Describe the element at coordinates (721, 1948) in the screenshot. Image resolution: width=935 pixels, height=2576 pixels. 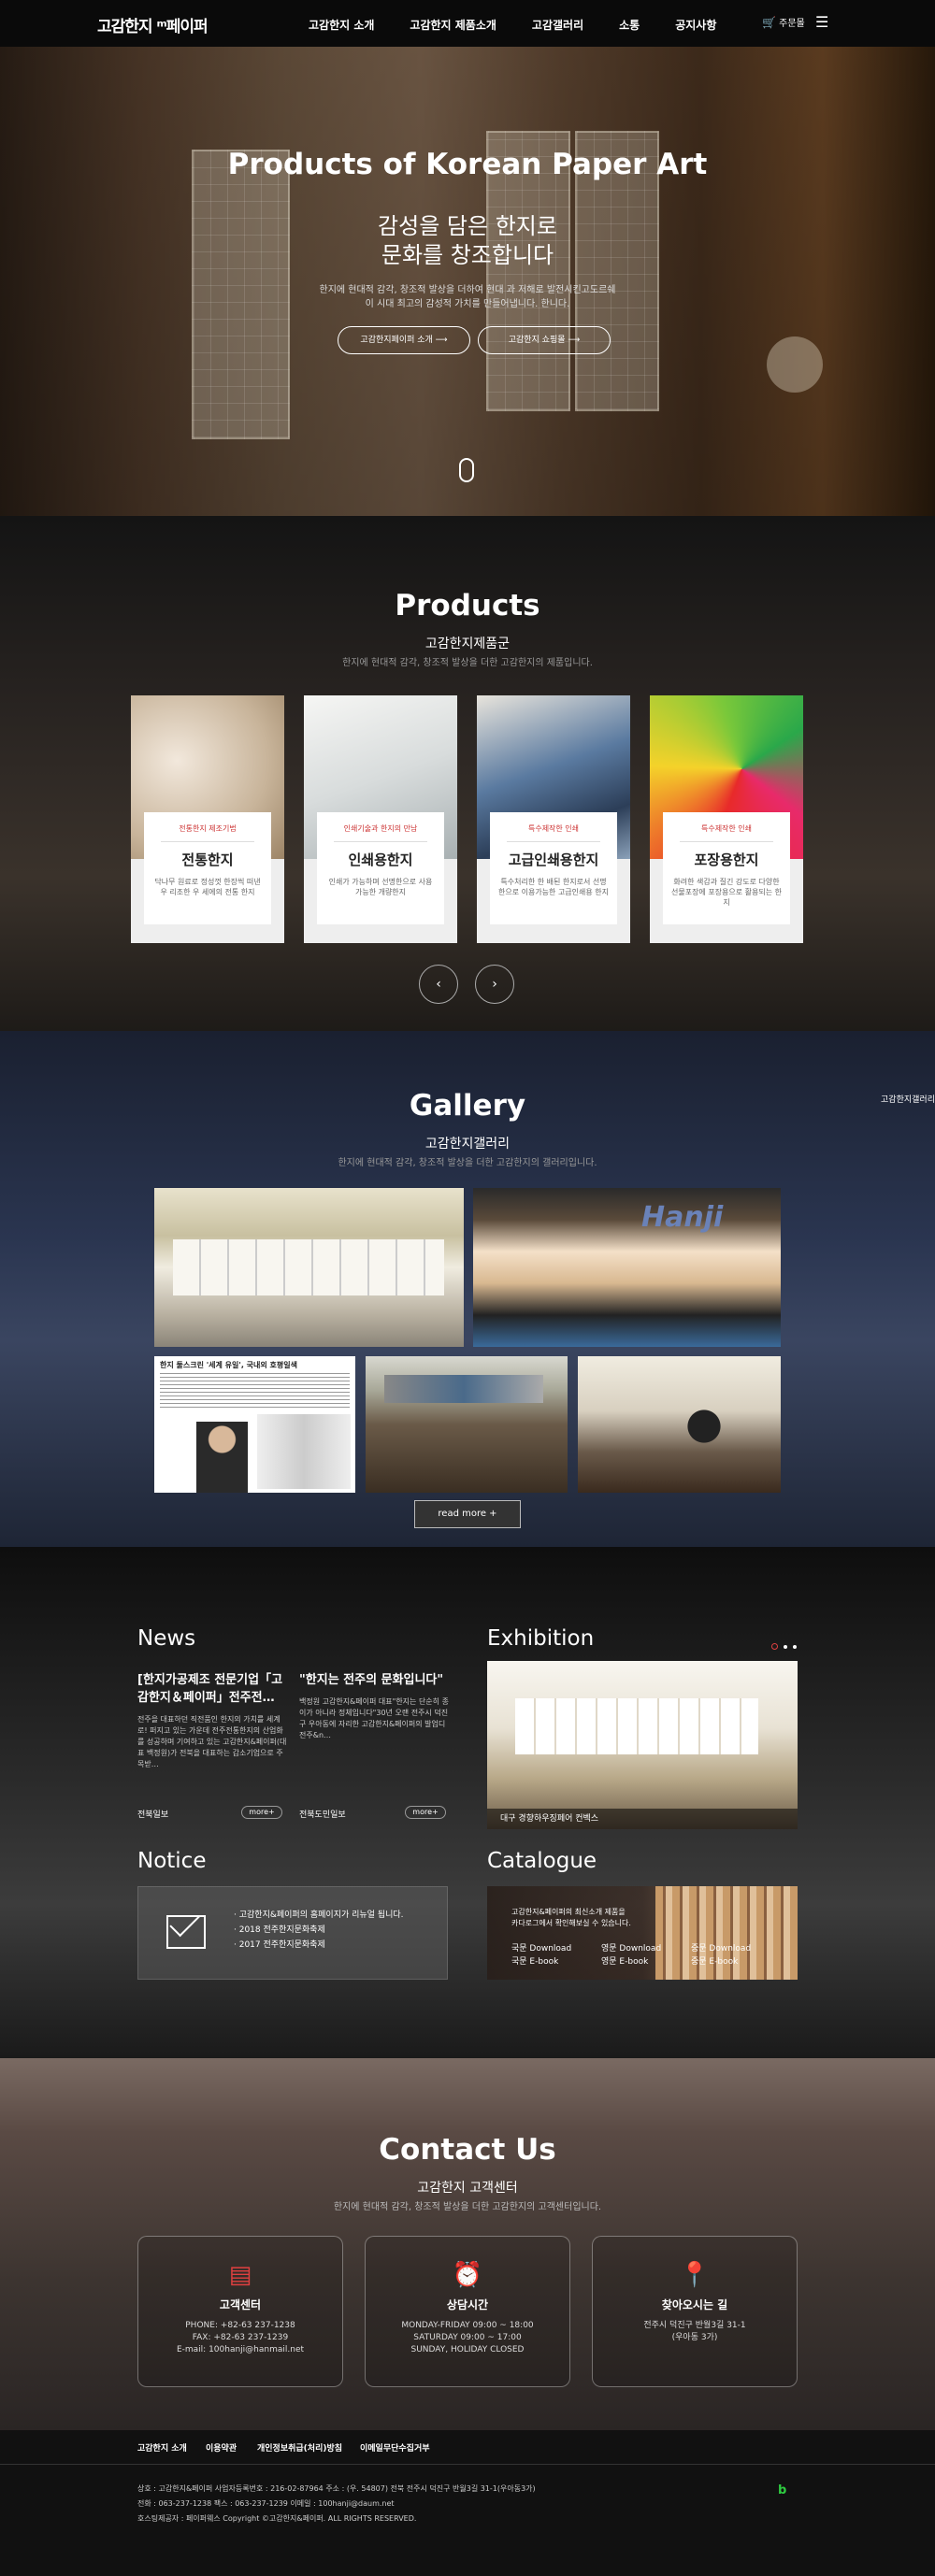
I see `download-link: 중문 Download` at that location.